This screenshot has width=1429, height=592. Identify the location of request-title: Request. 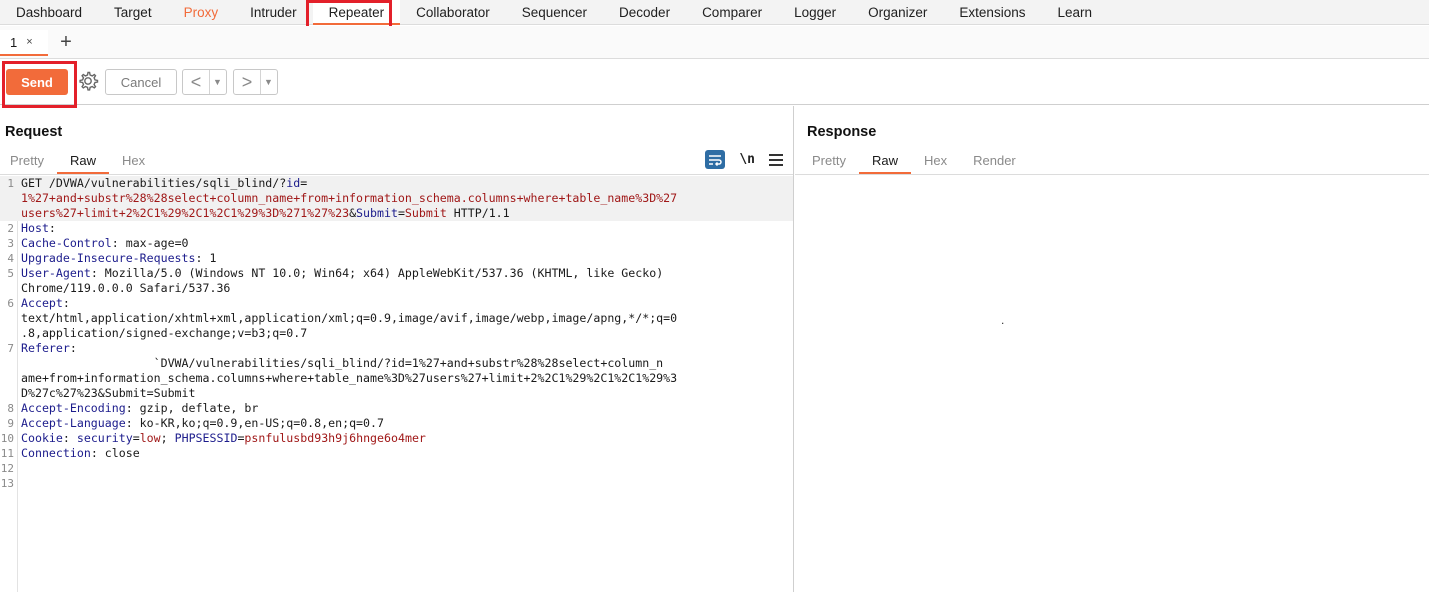
(34, 132).